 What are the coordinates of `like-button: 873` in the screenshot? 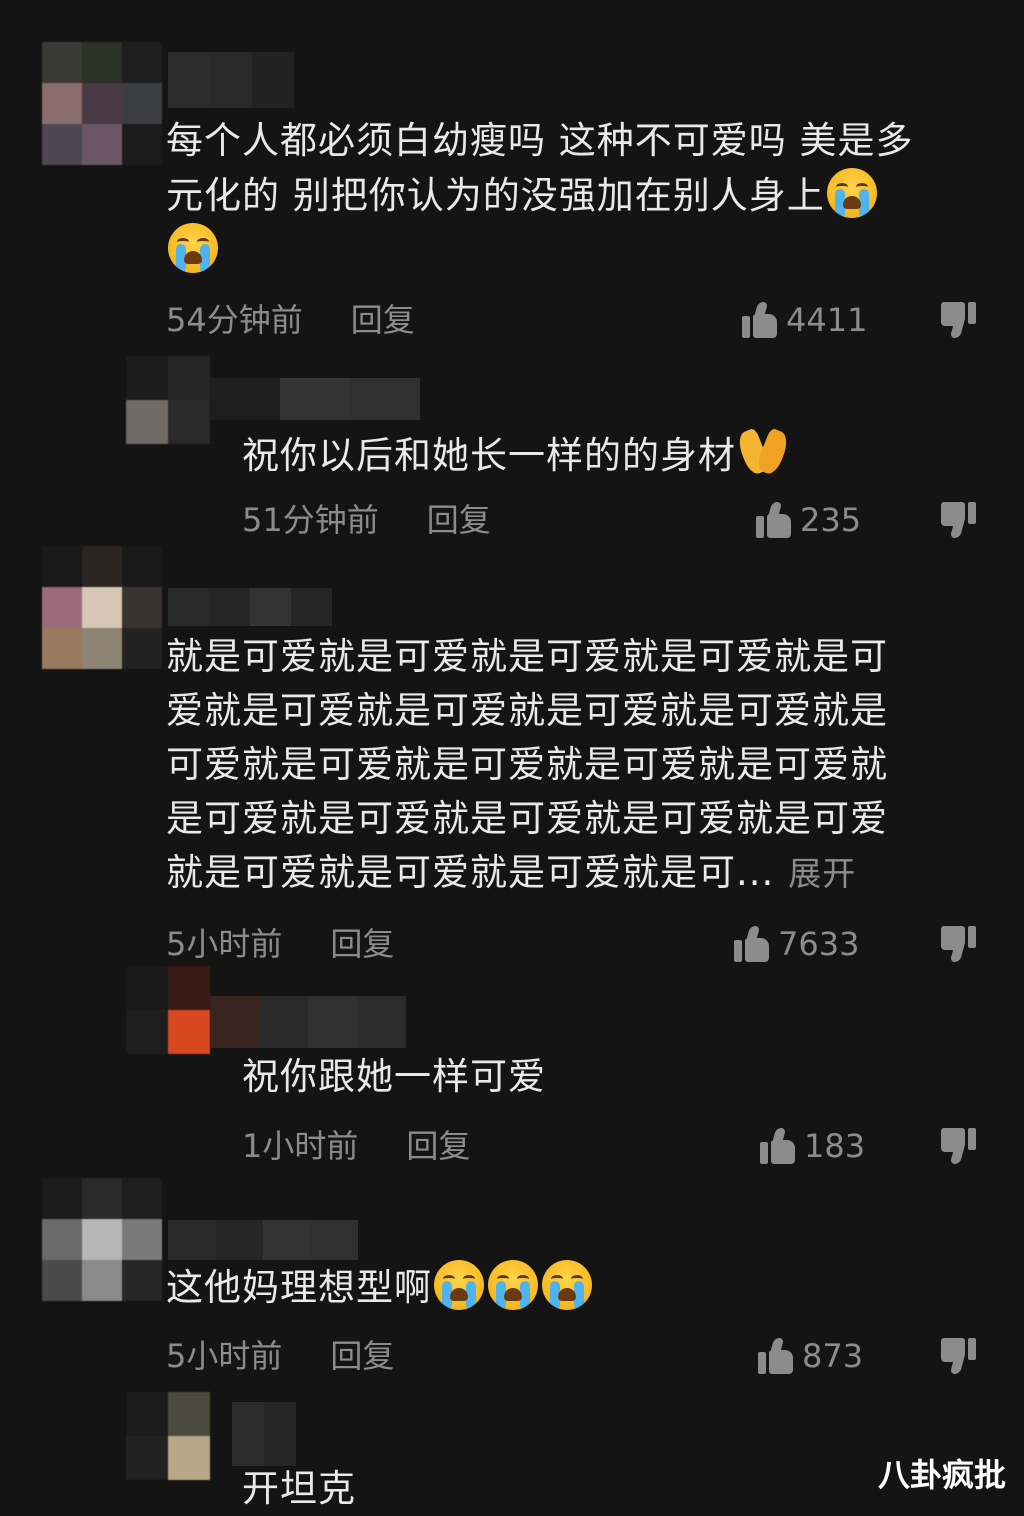 It's located at (810, 1356).